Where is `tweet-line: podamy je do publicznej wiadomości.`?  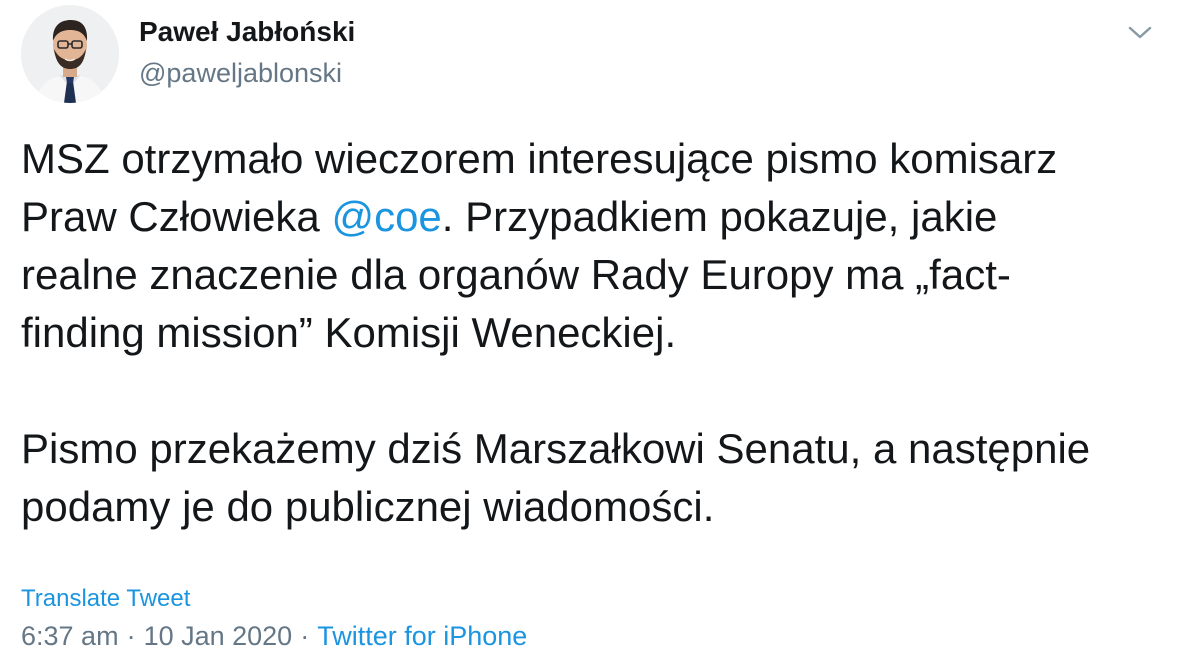 tweet-line: podamy je do publicznej wiadomości. is located at coordinates (596, 507).